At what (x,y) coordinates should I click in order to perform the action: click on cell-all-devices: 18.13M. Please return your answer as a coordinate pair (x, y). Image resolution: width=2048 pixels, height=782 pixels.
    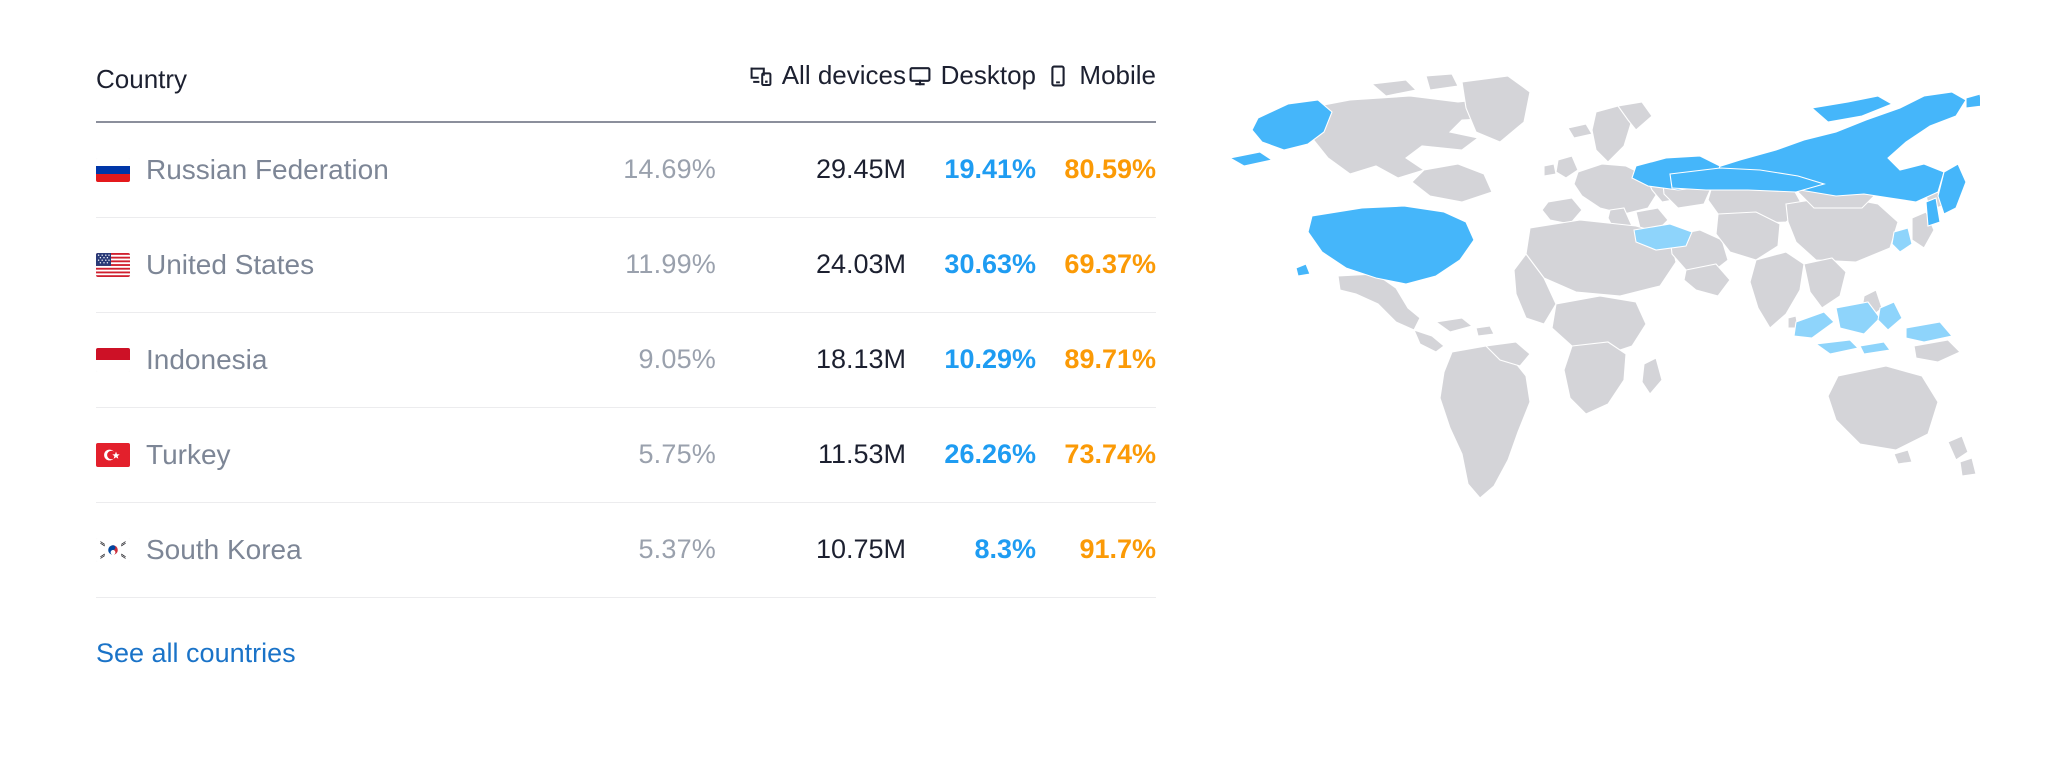
    Looking at the image, I should click on (860, 359).